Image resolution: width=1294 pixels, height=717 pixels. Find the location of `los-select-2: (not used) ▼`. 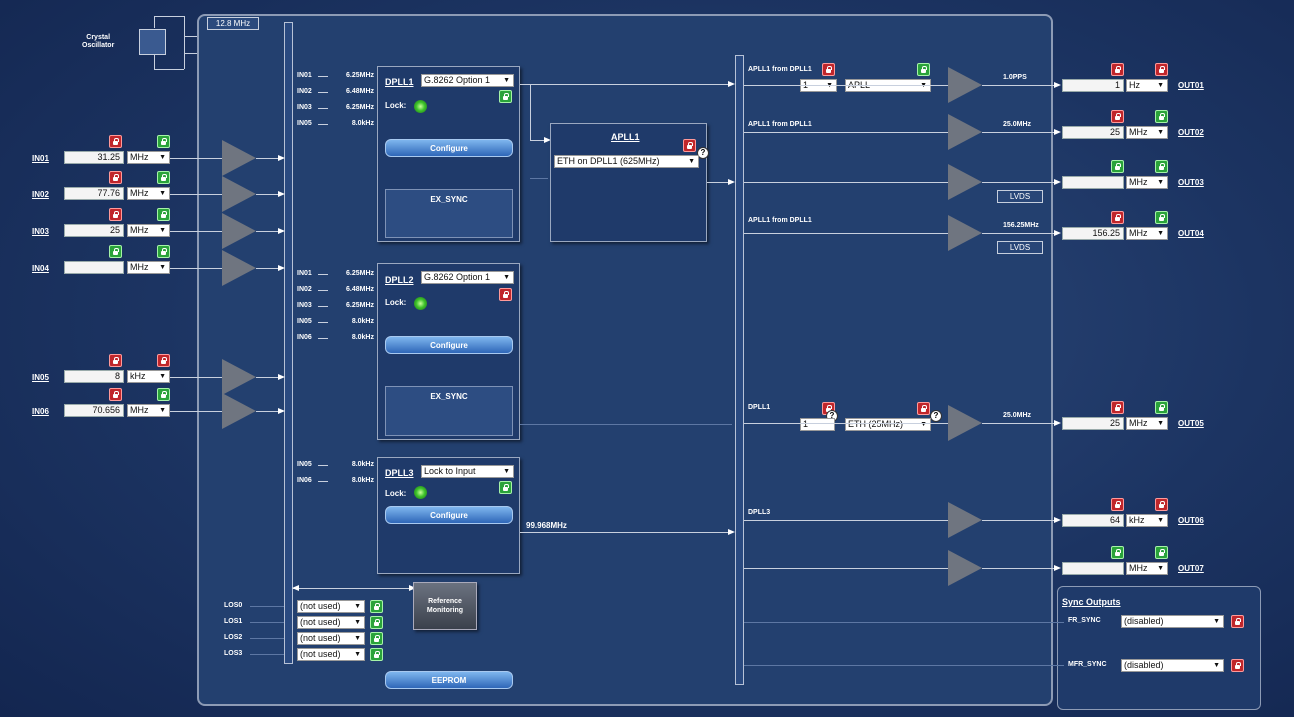

los-select-2: (not used) ▼ is located at coordinates (331, 638).